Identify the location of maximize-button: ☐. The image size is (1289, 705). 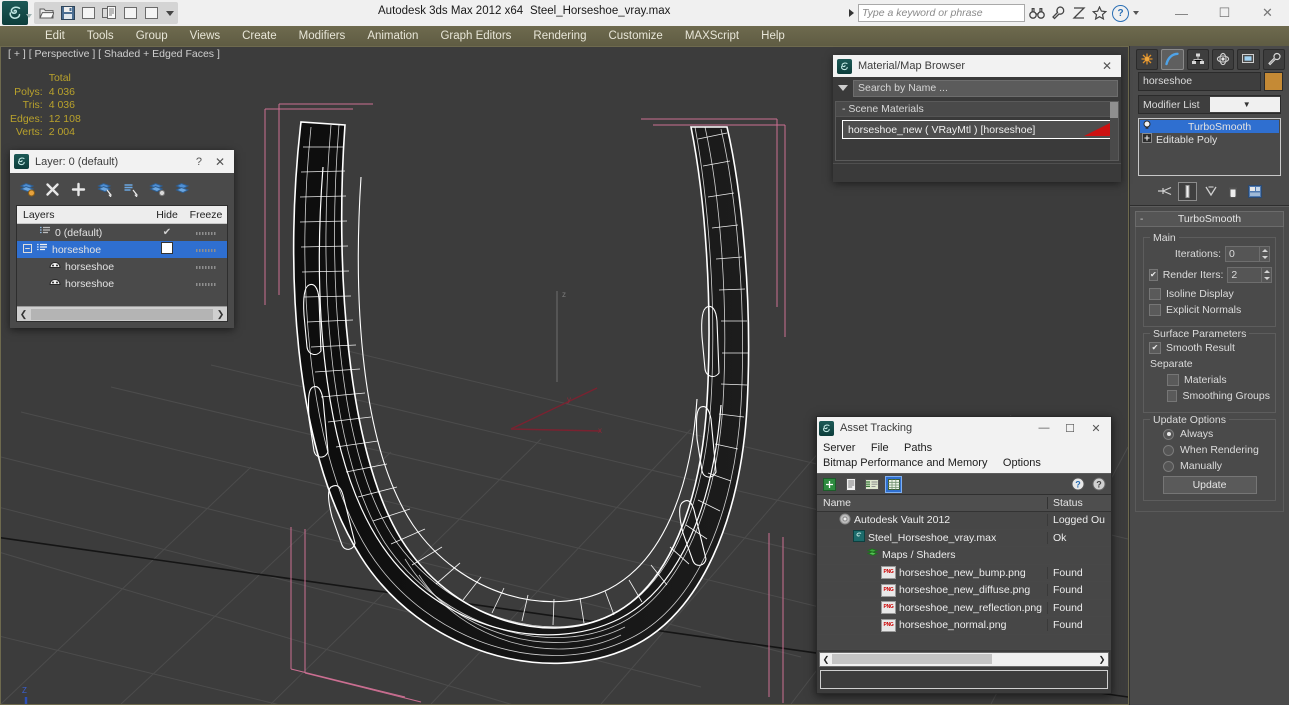
(1224, 13).